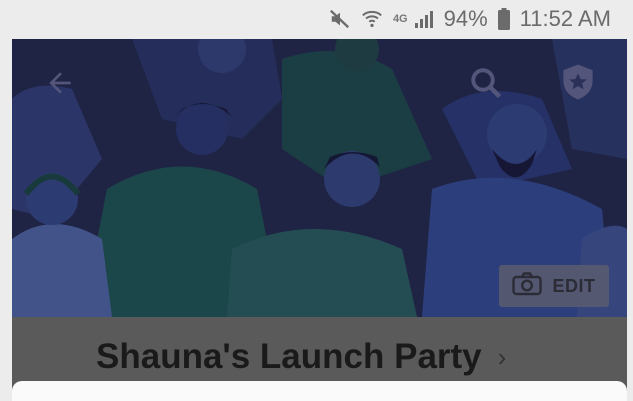  What do you see at coordinates (503, 19) in the screenshot?
I see `battery-icon` at bounding box center [503, 19].